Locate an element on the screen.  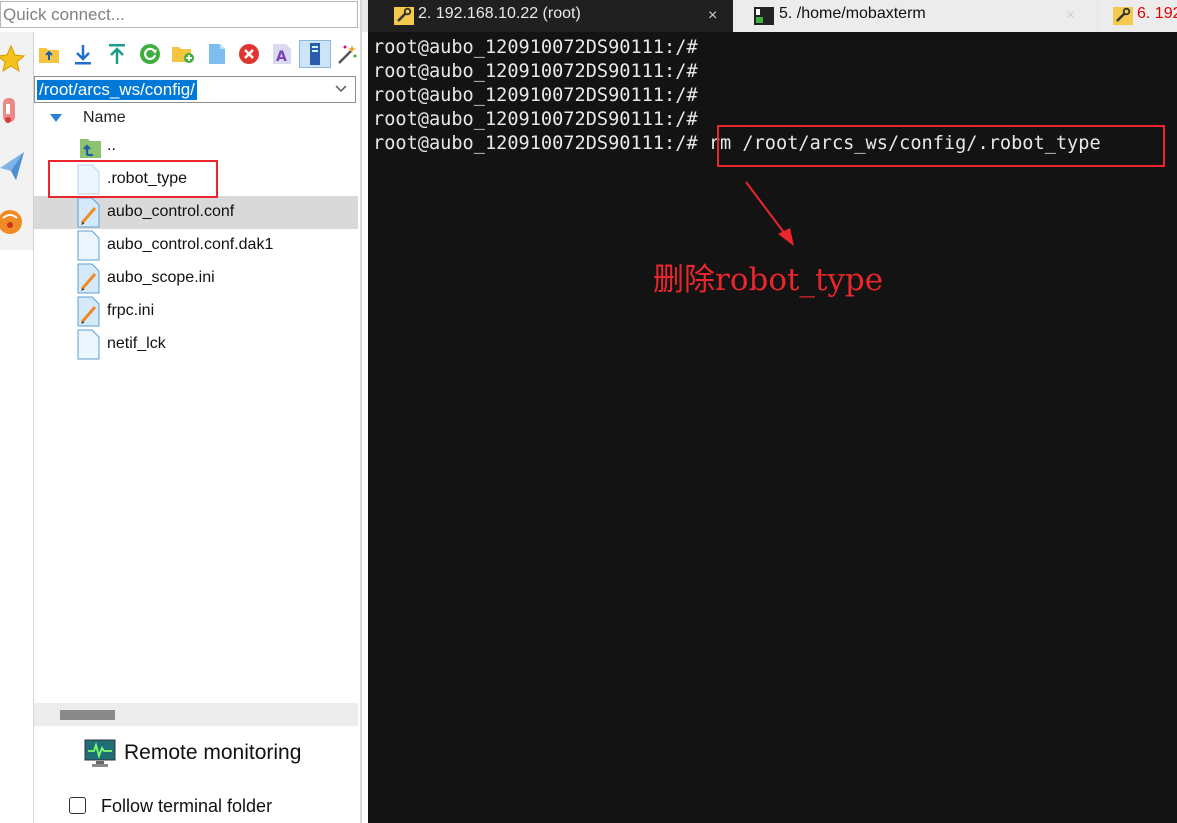
follow-terminal-folder-checkbox is located at coordinates (77, 805).